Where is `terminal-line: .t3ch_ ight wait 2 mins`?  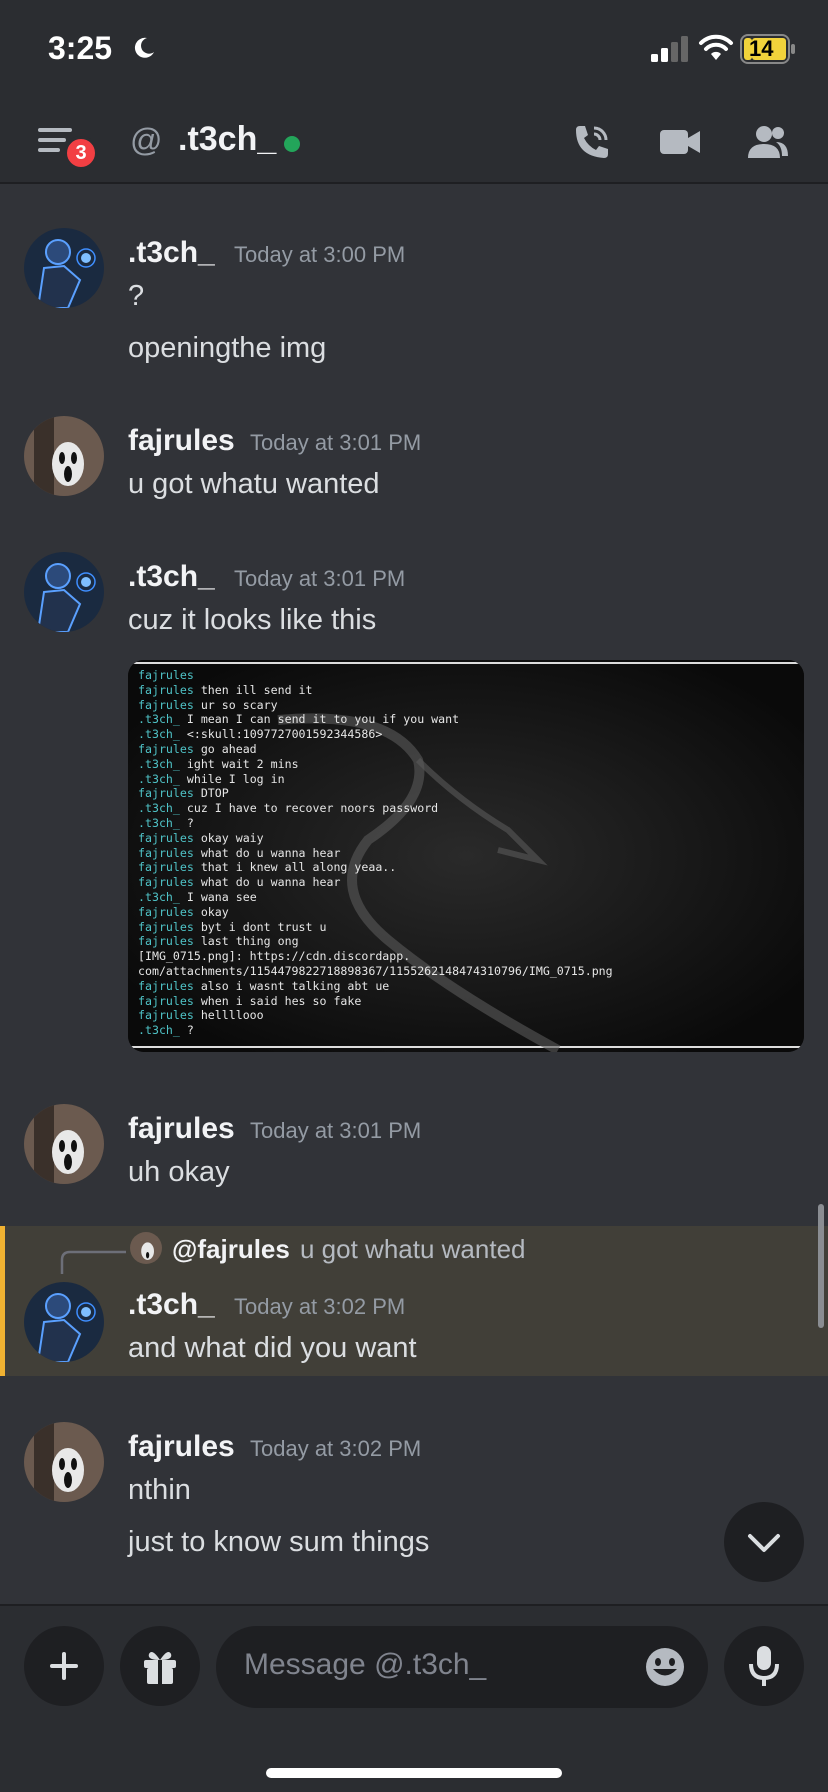 terminal-line: .t3ch_ ight wait 2 mins is located at coordinates (218, 763).